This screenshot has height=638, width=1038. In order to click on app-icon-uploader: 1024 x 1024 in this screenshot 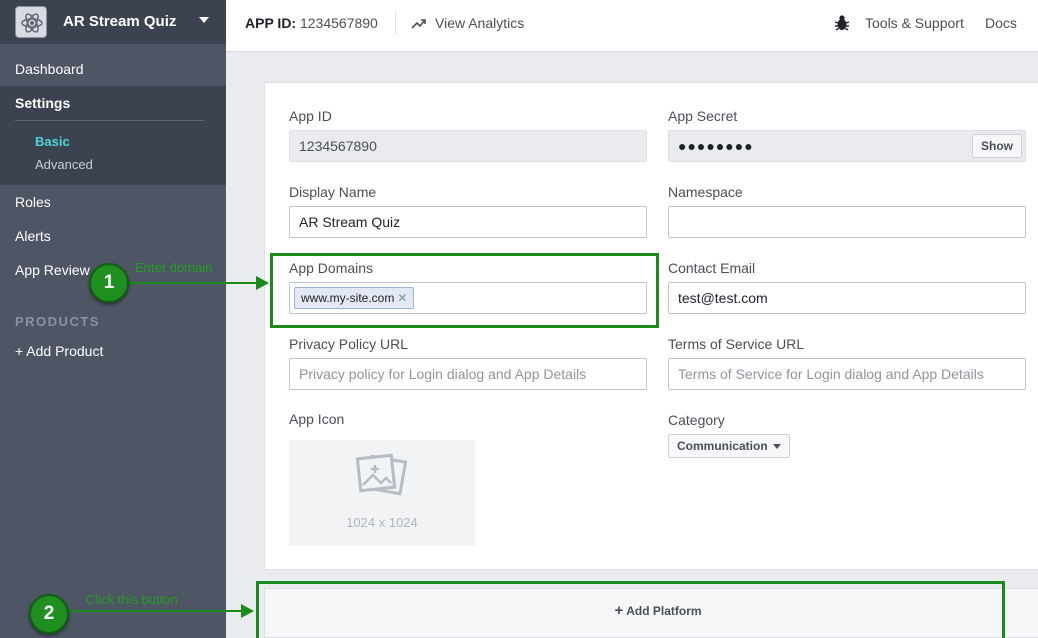, I will do `click(382, 493)`.